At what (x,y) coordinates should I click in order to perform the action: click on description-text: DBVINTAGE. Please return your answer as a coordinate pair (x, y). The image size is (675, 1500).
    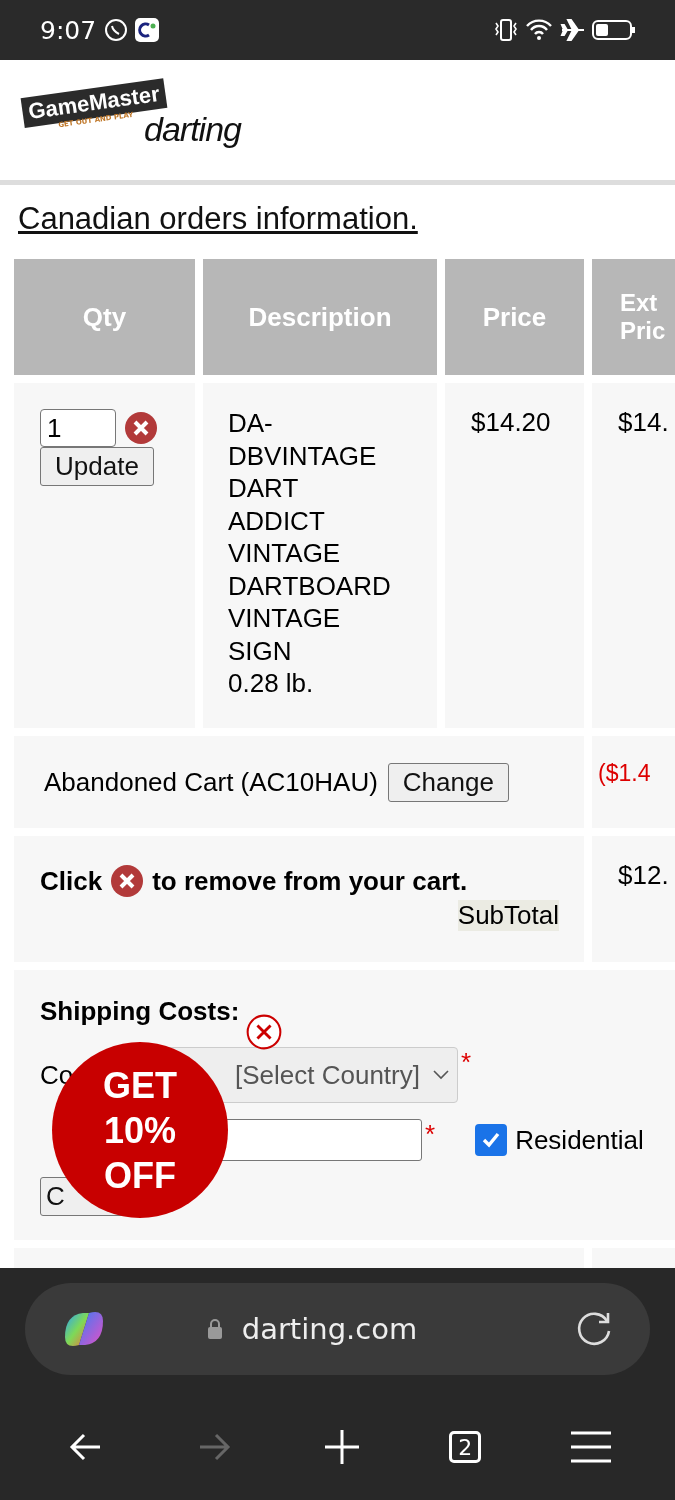
    Looking at the image, I should click on (303, 455).